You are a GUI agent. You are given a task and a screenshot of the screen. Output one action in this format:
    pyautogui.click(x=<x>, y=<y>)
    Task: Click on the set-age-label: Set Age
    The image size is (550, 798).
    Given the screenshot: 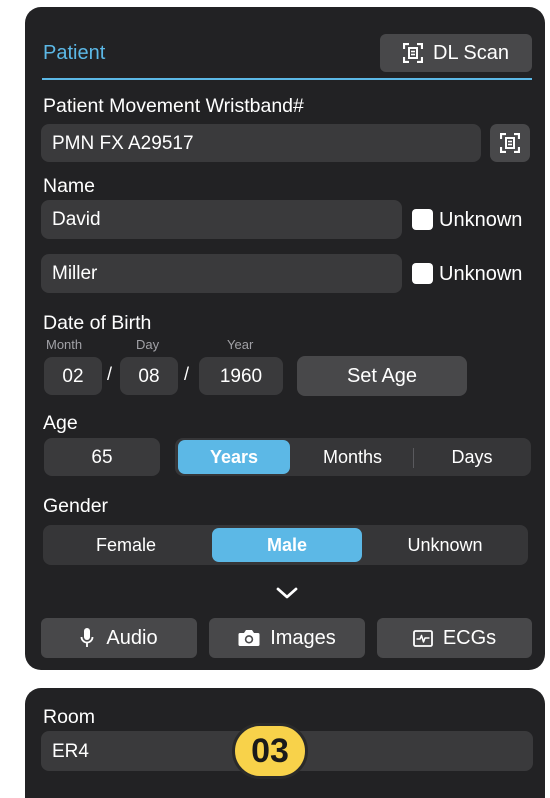 What is the action you would take?
    pyautogui.click(x=382, y=375)
    